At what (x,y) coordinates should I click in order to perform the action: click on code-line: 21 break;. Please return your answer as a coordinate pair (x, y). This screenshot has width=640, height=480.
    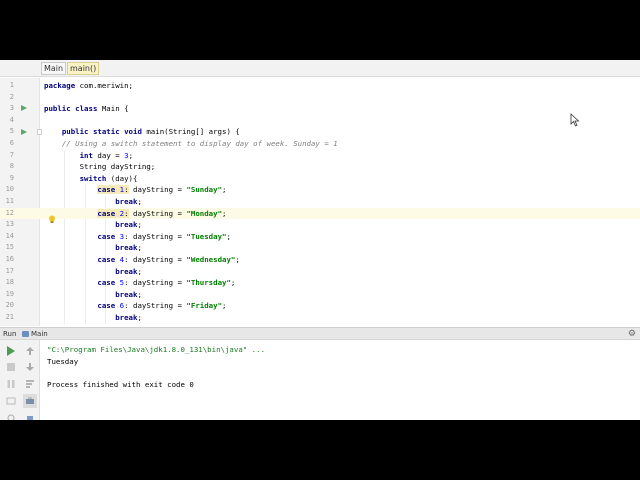
    Looking at the image, I should click on (320, 318).